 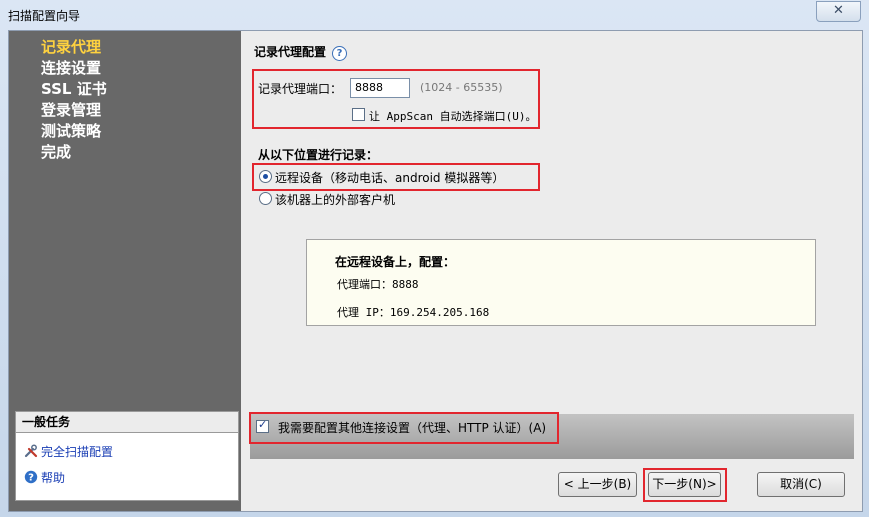 What do you see at coordinates (318, 155) in the screenshot?
I see `record-from-title: 从以下位置进行记录：` at bounding box center [318, 155].